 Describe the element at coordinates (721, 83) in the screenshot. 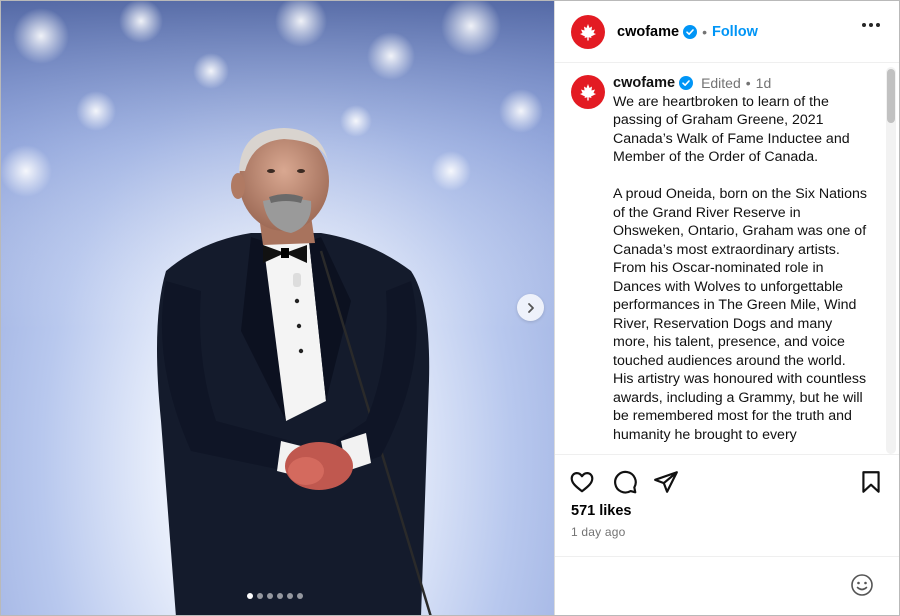

I see `edited-label: Edited` at that location.